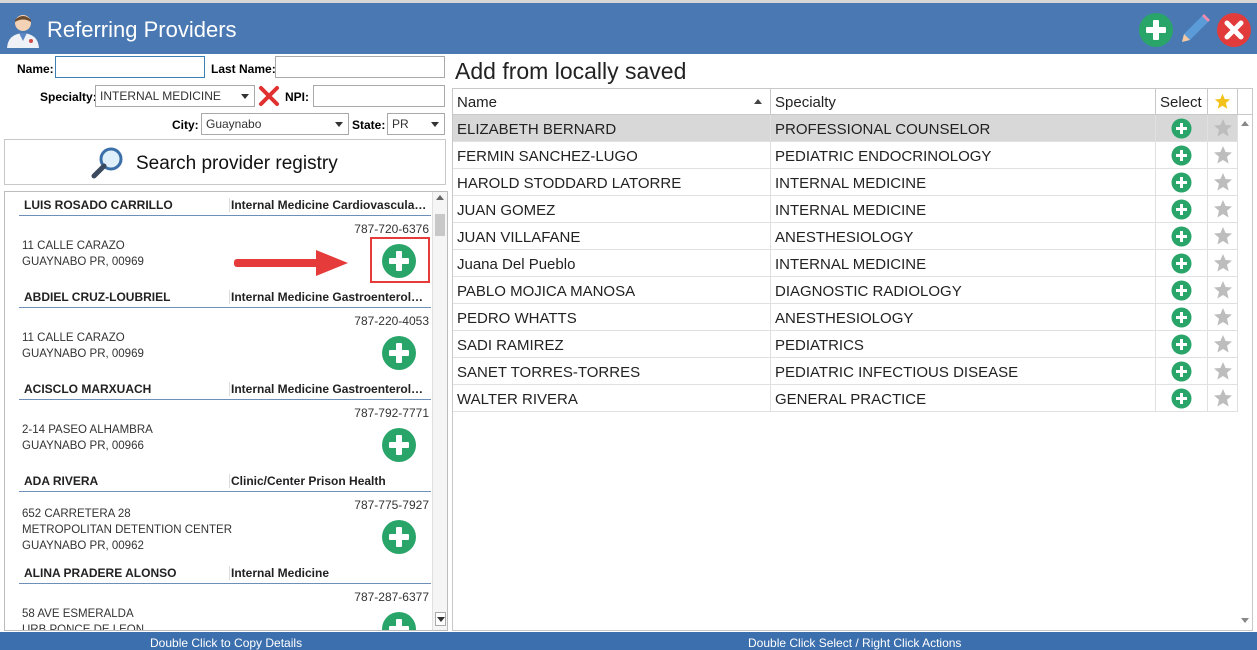  Describe the element at coordinates (185, 125) in the screenshot. I see `city-label: City:` at that location.